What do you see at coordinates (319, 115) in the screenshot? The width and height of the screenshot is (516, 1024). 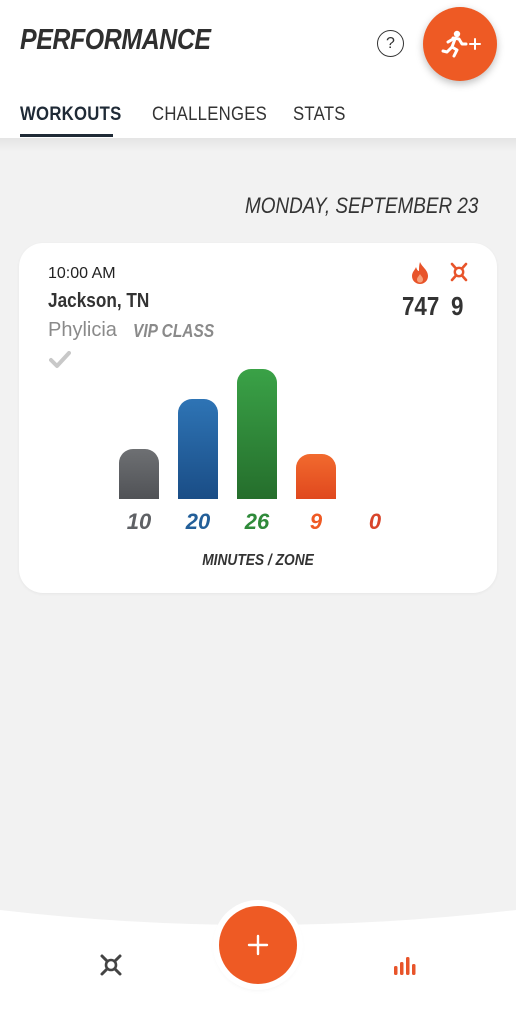 I see `tab-stats: STATS` at bounding box center [319, 115].